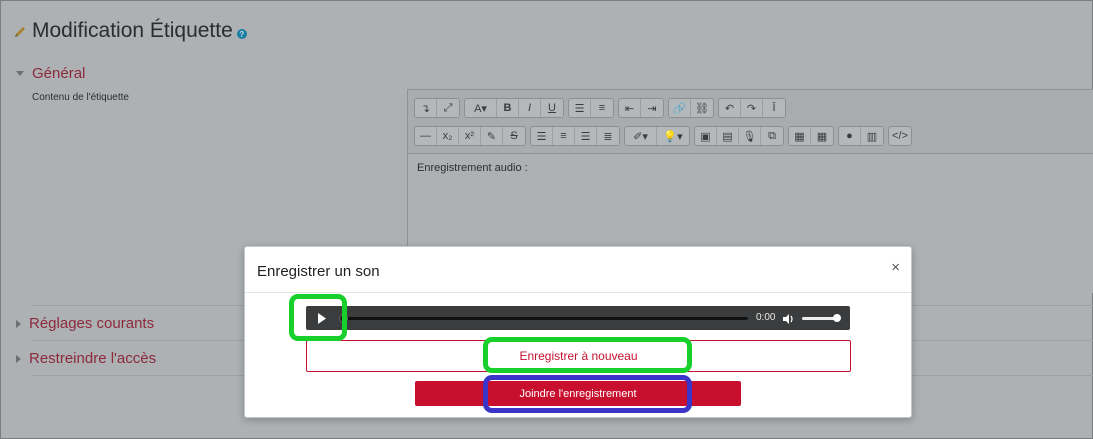  Describe the element at coordinates (850, 136) in the screenshot. I see `accessibility-icon: ●` at that location.